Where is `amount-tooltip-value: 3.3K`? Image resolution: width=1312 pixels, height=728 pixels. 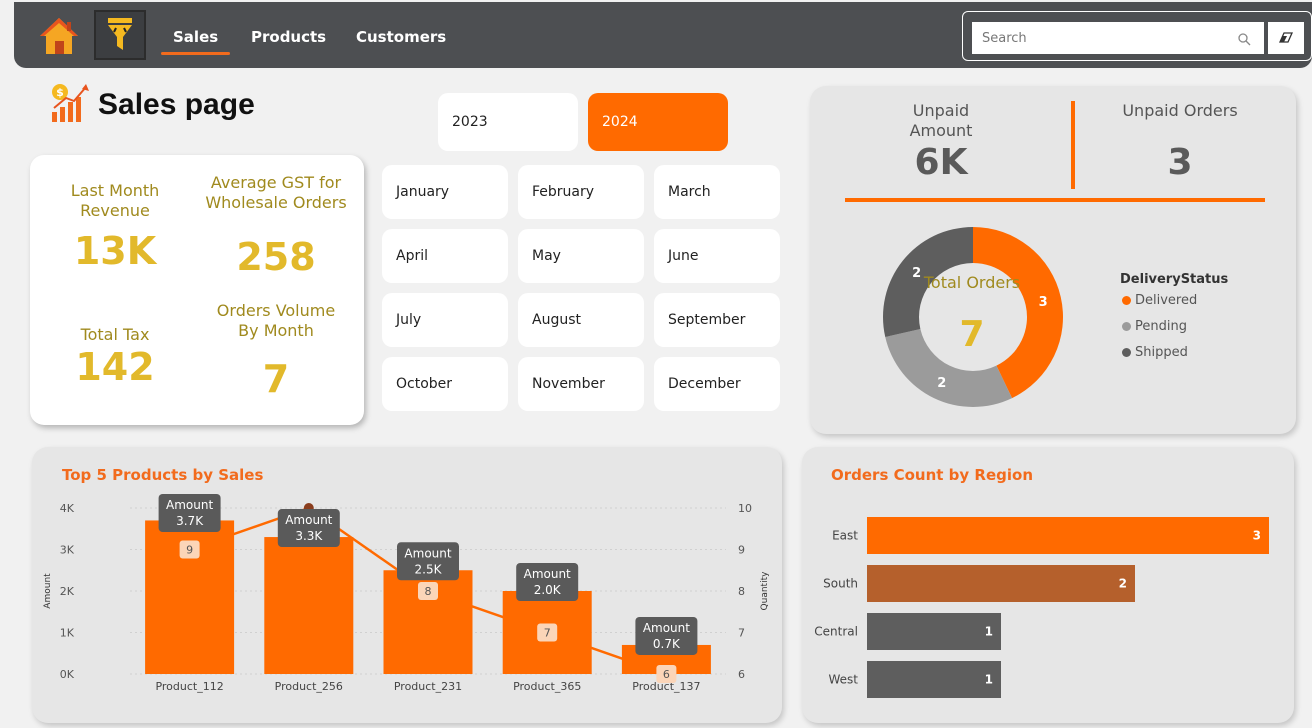
amount-tooltip-value: 3.3K is located at coordinates (309, 536).